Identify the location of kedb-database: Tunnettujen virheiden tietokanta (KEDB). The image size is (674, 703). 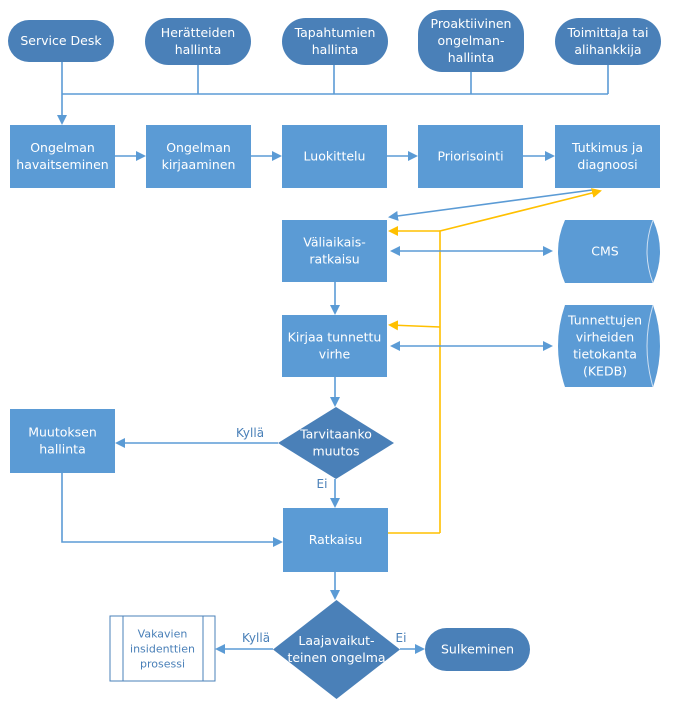
(609, 346).